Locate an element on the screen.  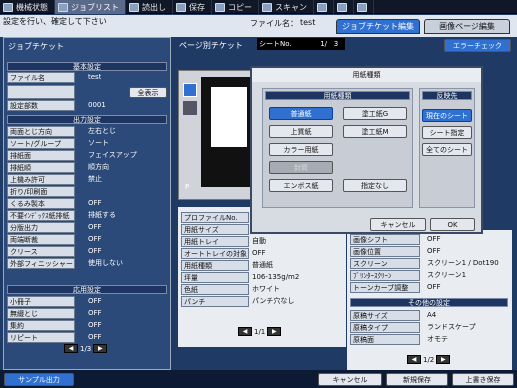
image-setting-value: OFF is located at coordinates (434, 251).